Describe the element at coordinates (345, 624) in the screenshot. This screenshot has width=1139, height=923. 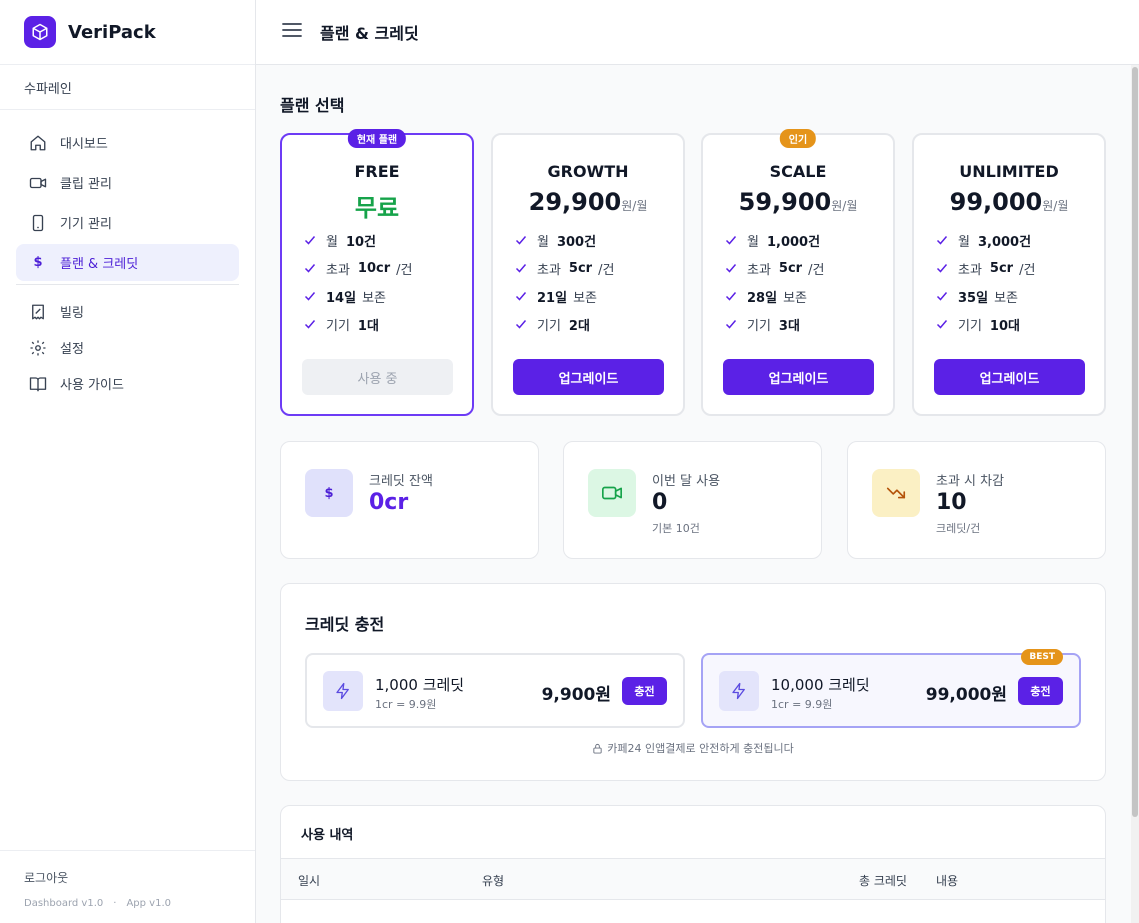
I see `topup-title: 크레딧 충전` at that location.